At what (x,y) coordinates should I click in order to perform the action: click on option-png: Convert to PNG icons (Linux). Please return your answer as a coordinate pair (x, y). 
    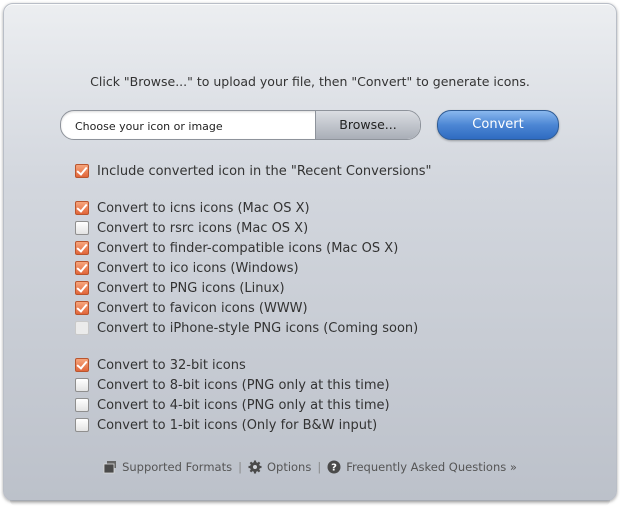
    Looking at the image, I should click on (180, 288).